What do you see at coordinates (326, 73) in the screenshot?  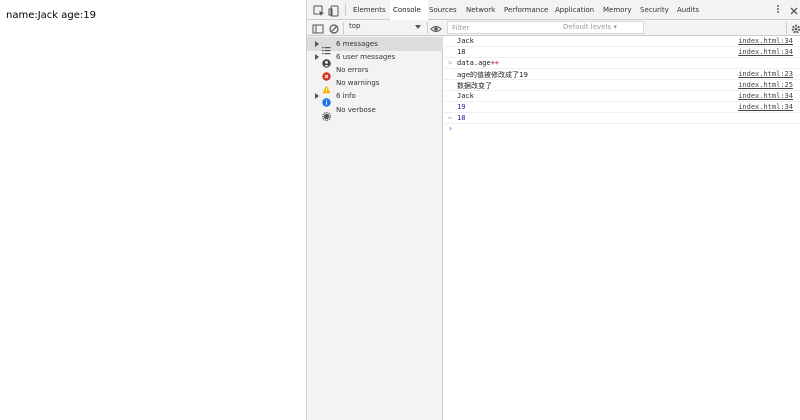 I see `error-icon` at bounding box center [326, 73].